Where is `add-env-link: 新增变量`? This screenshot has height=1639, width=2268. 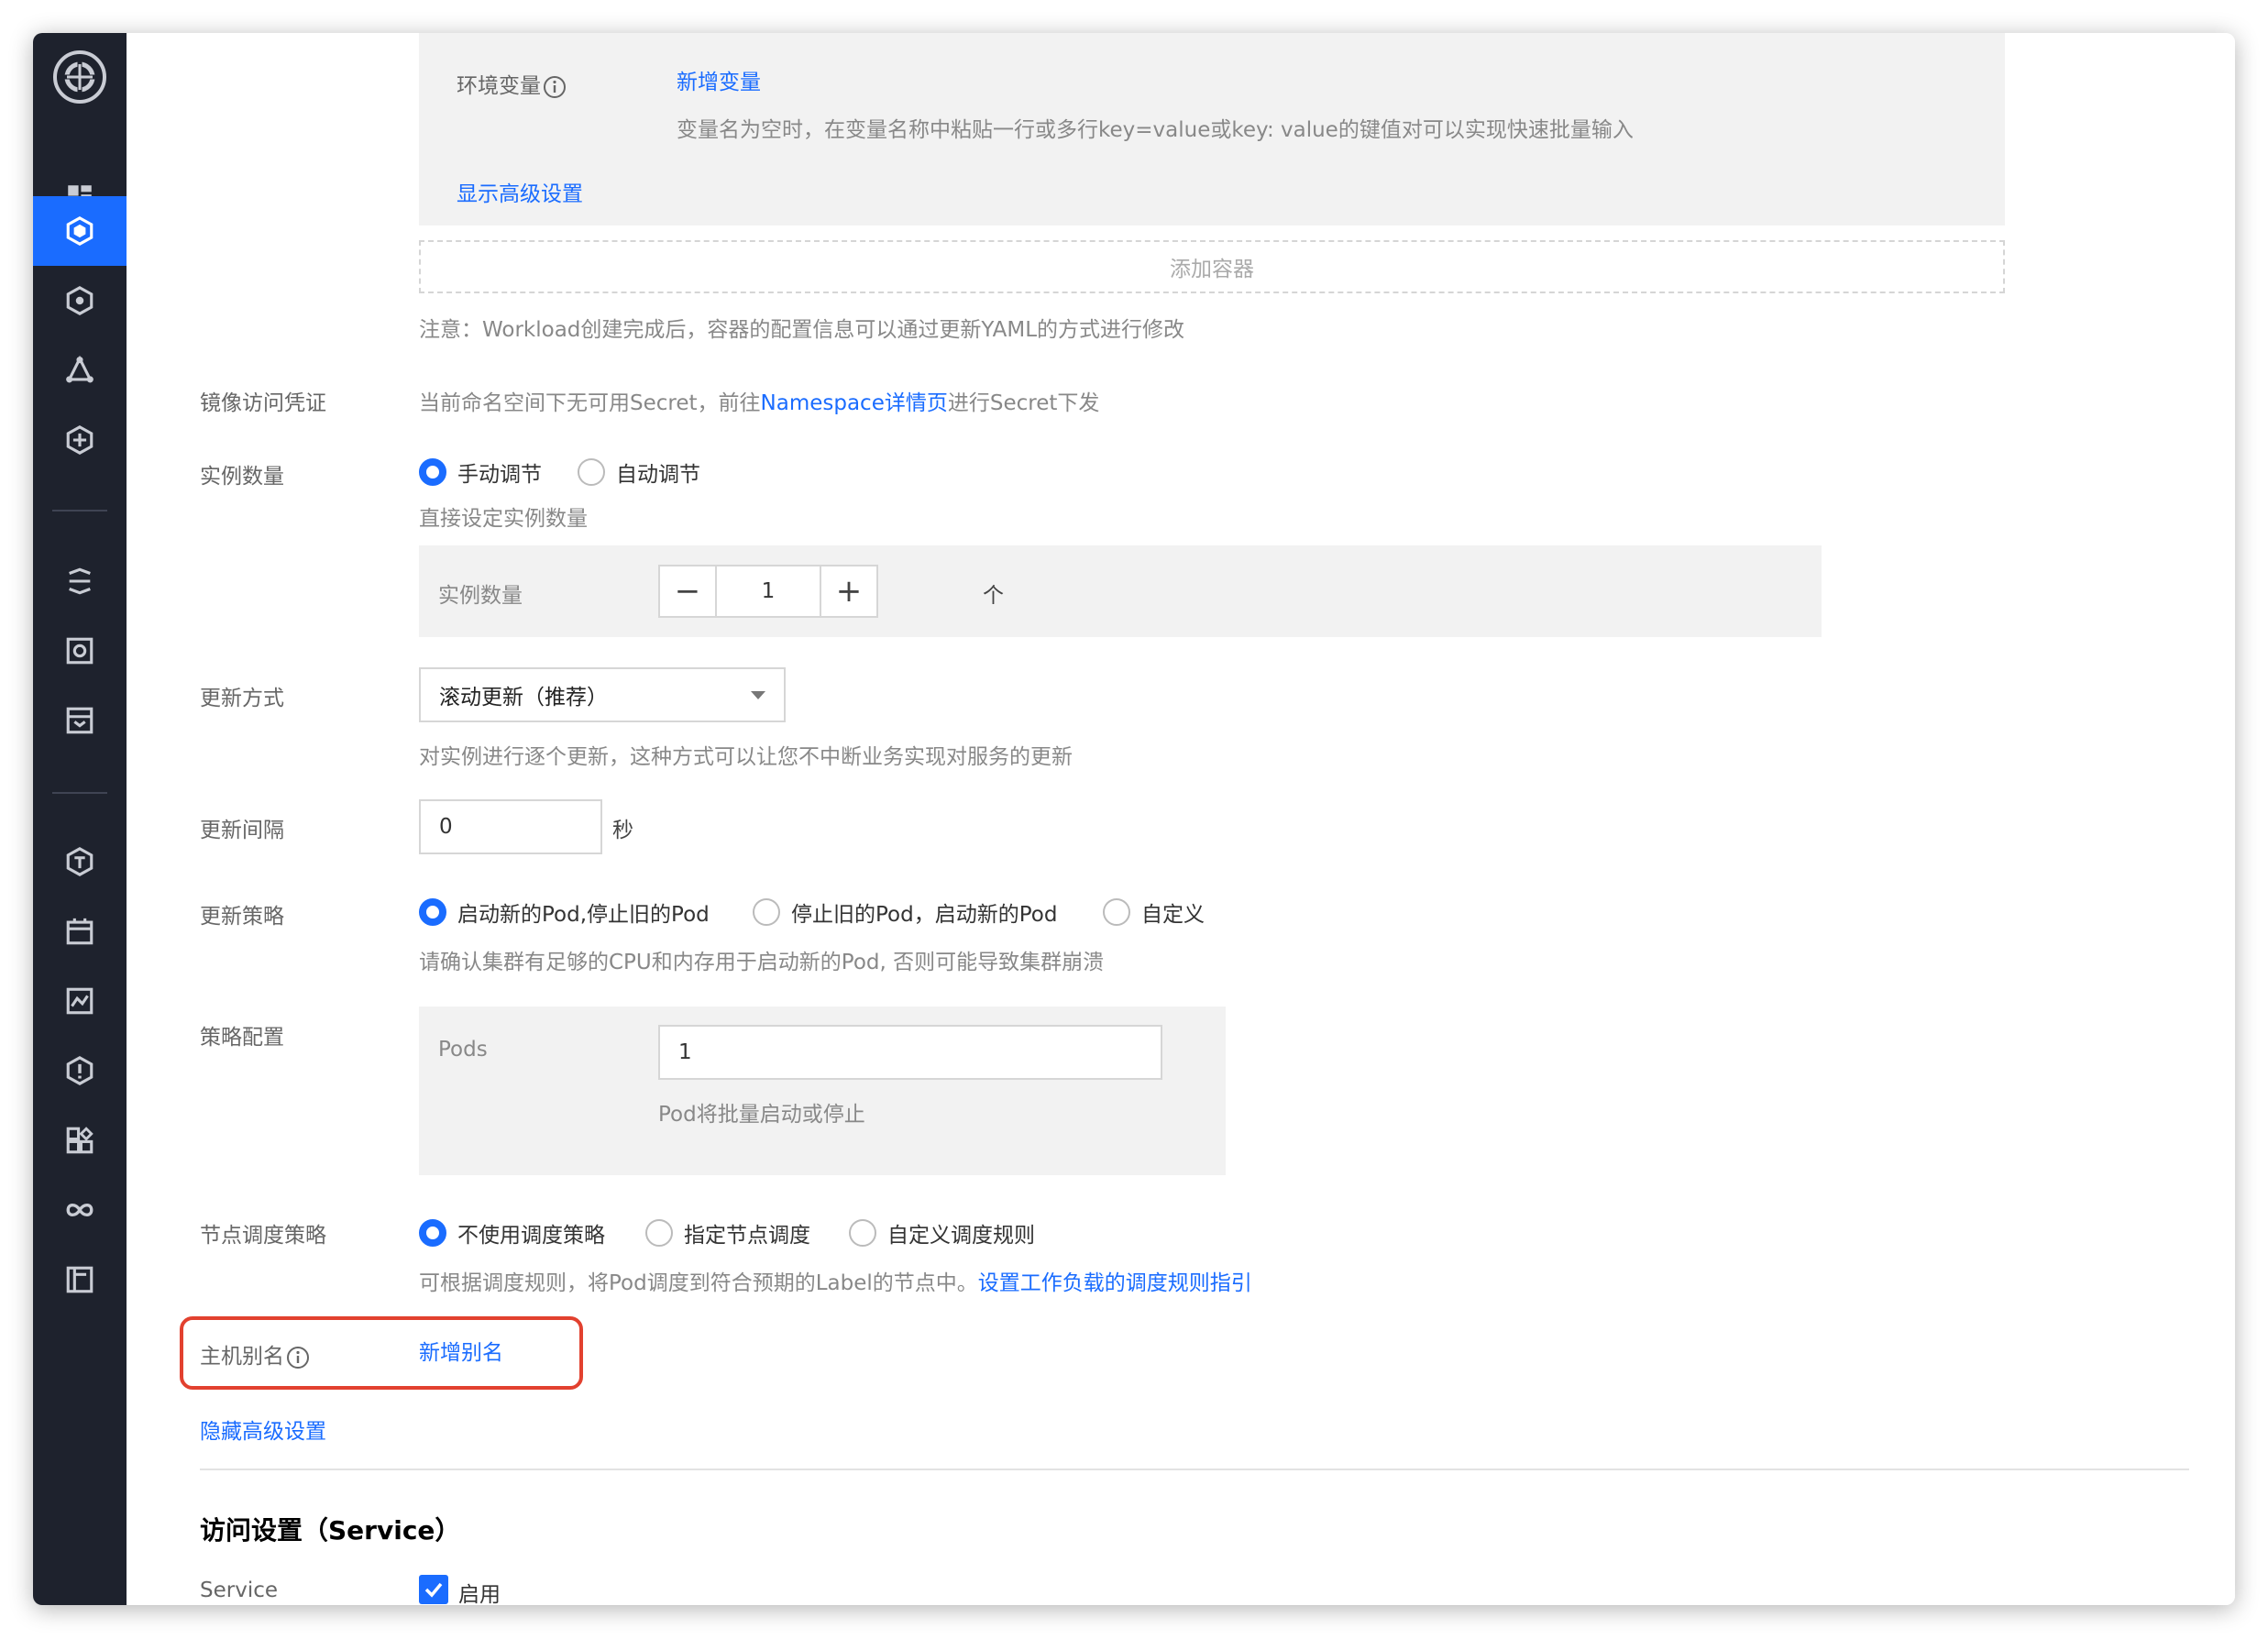
add-env-link: 新增变量 is located at coordinates (719, 79).